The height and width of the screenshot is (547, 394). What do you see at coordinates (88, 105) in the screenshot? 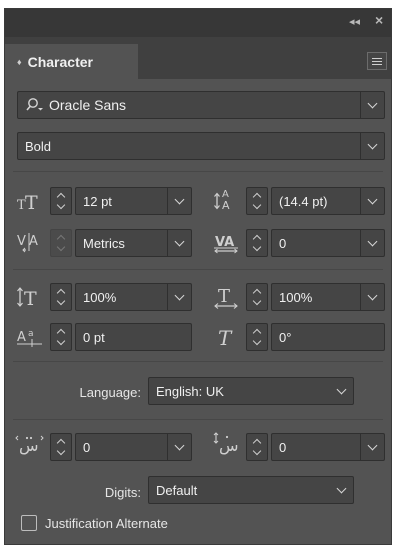
I see `font-family-value: Oracle Sans` at bounding box center [88, 105].